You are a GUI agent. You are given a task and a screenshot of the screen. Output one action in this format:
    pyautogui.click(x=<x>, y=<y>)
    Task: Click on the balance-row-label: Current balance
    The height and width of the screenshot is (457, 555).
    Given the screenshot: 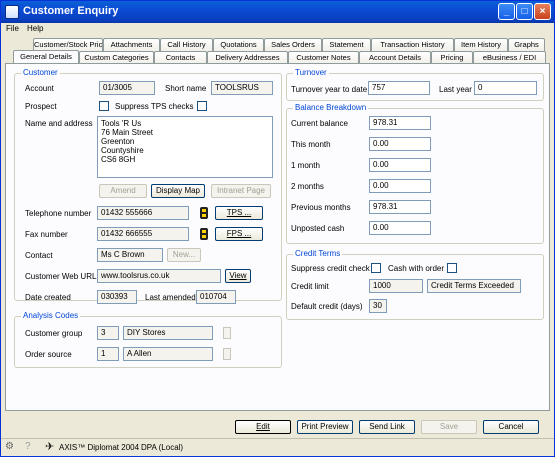 What is the action you would take?
    pyautogui.click(x=319, y=123)
    